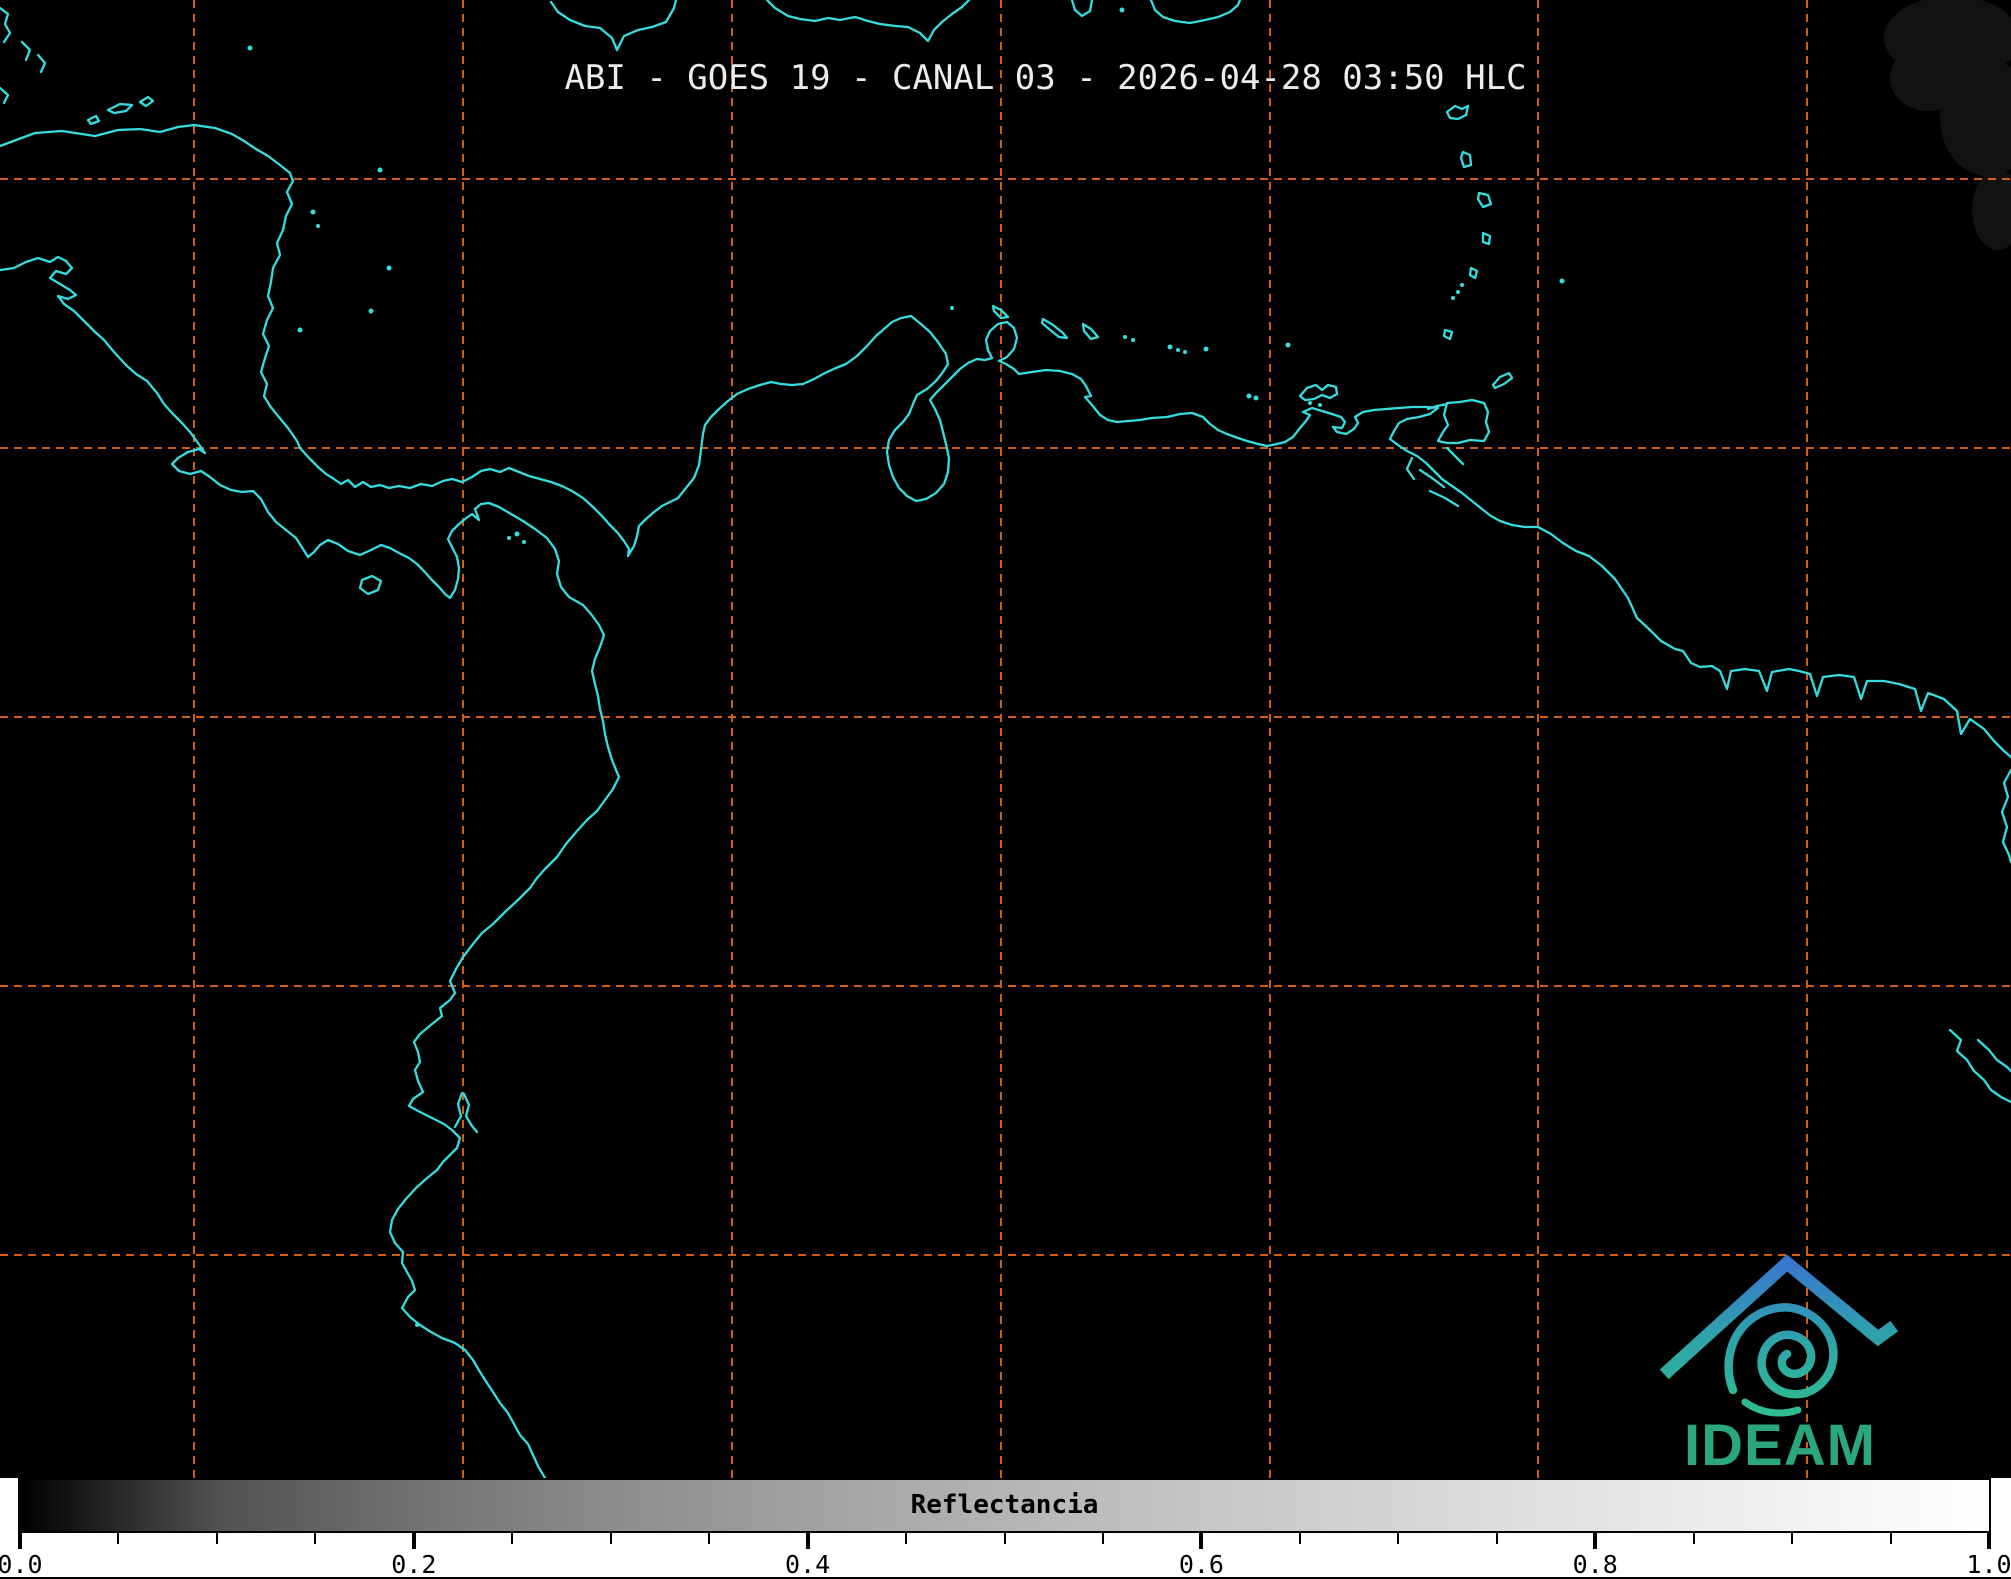 The width and height of the screenshot is (2011, 1579). I want to click on colorbar-tick-label: 0.0, so click(21, 1564).